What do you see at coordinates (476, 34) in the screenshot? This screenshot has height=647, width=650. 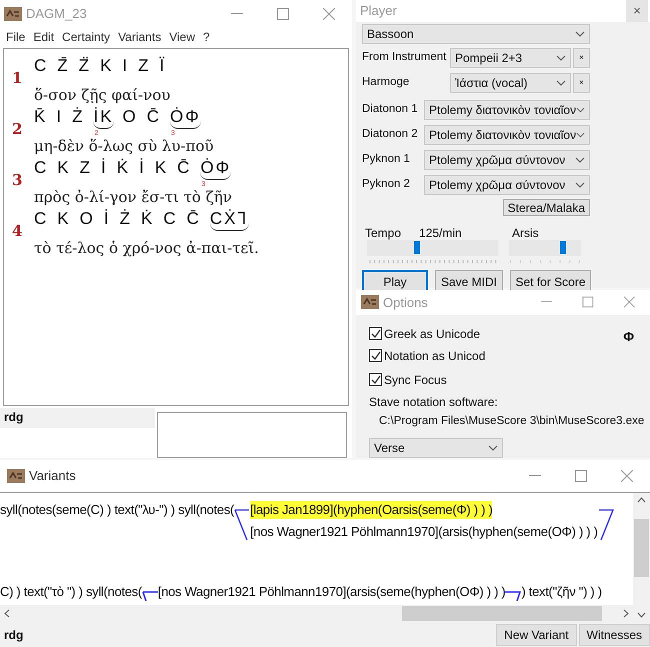 I see `instrument-dropdown: Bassoon` at bounding box center [476, 34].